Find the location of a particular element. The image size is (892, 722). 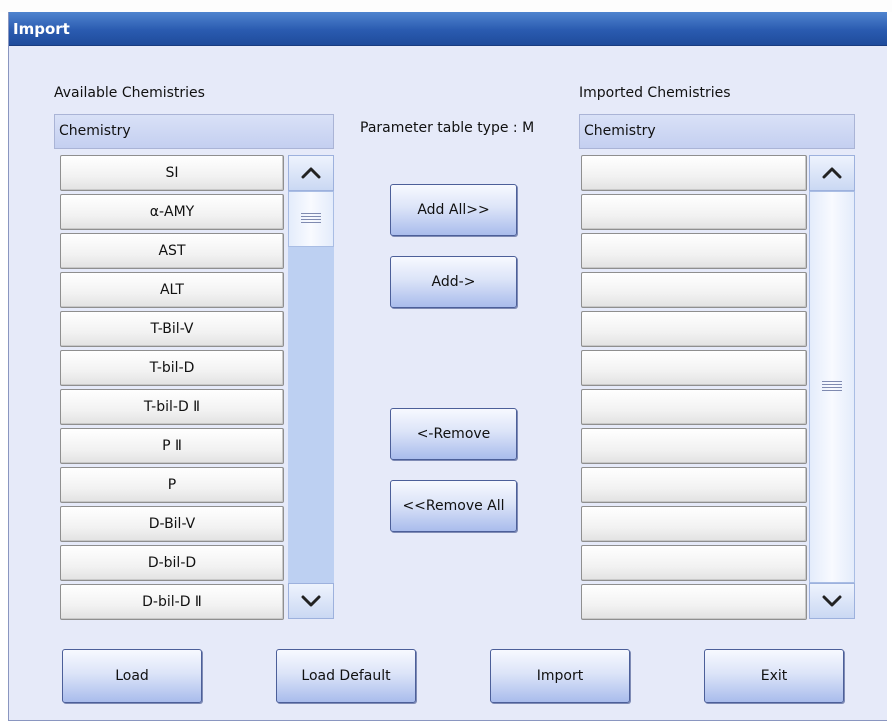

available-item: P Ⅱ is located at coordinates (172, 446).